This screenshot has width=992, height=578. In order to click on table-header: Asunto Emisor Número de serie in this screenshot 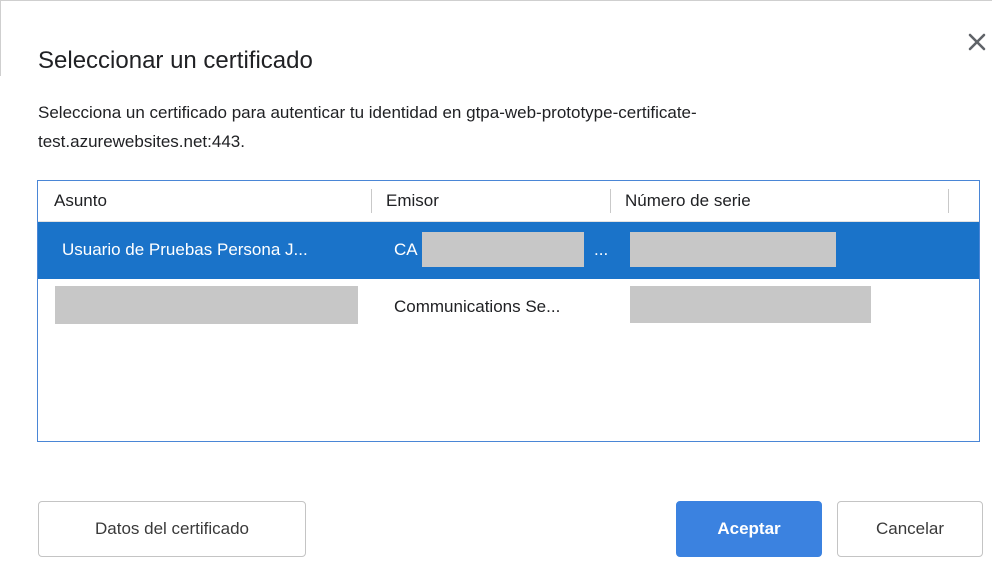, I will do `click(508, 201)`.